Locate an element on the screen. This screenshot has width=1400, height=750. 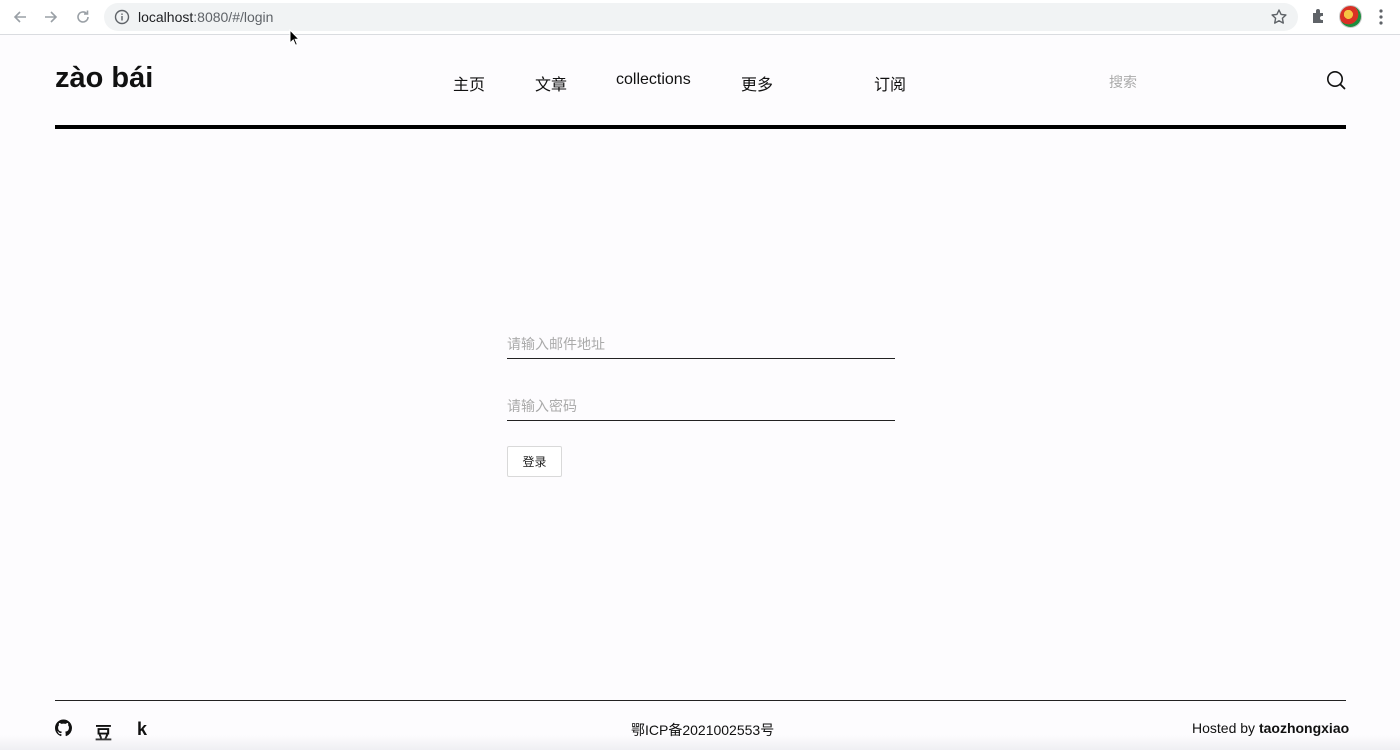
address-bar: localhost:8080/#/login is located at coordinates (701, 17).